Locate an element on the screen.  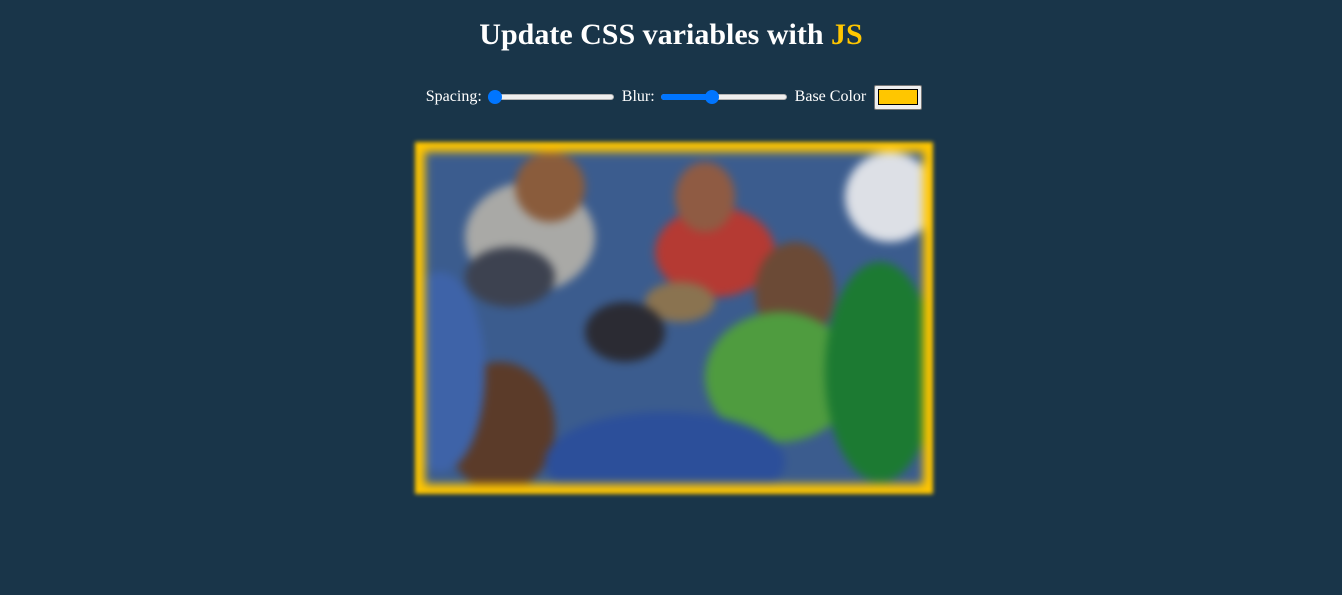
spacing-slider-track is located at coordinates (550, 97).